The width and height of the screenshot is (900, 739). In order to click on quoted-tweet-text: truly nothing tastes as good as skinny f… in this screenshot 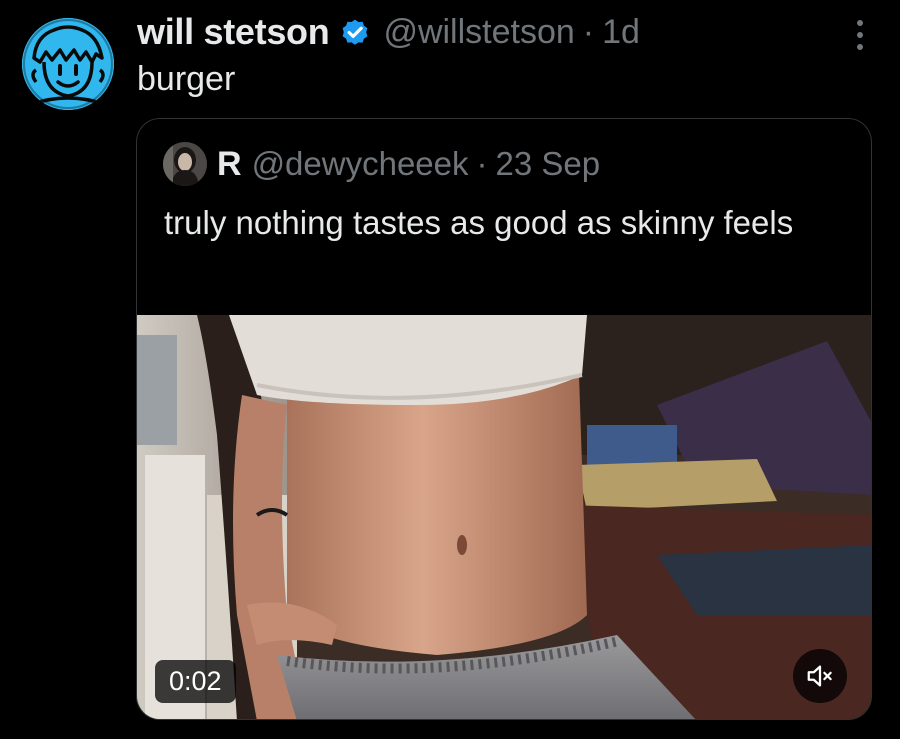, I will do `click(479, 222)`.